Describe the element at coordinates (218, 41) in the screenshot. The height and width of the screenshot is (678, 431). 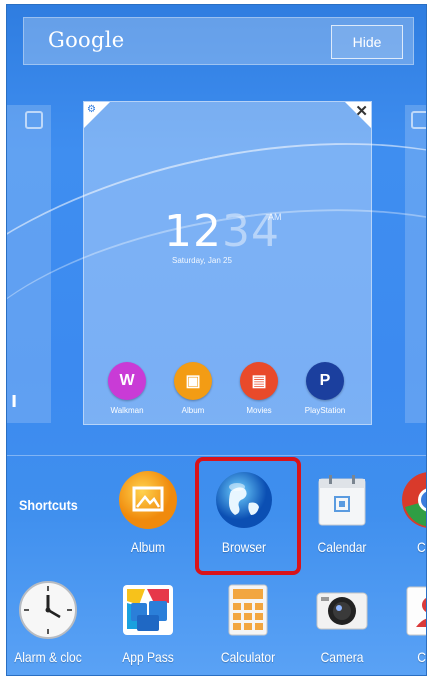
I see `google-search-bar: Google Hide` at that location.